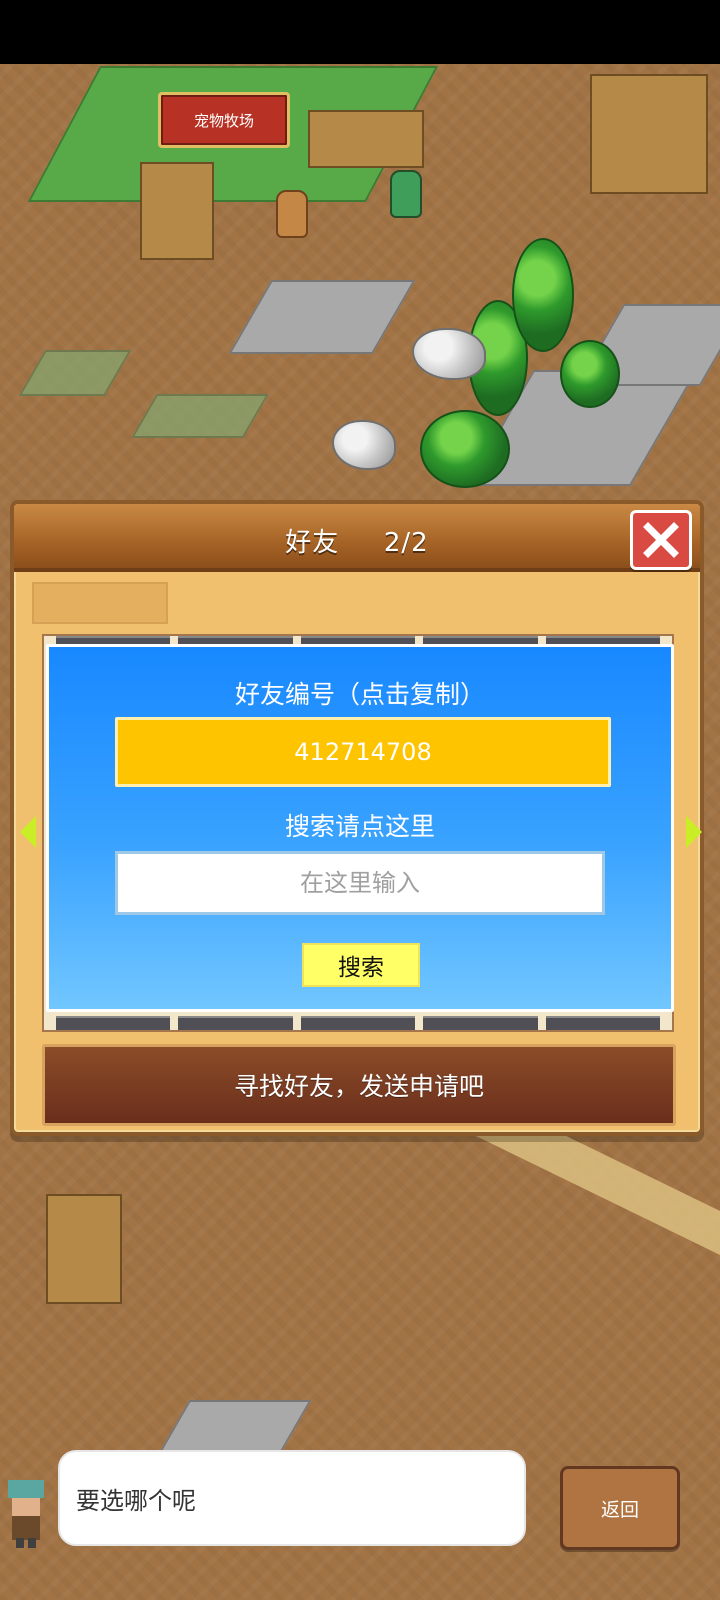 This screenshot has width=720, height=1600. What do you see at coordinates (649, 134) in the screenshot?
I see `wooden-gate` at bounding box center [649, 134].